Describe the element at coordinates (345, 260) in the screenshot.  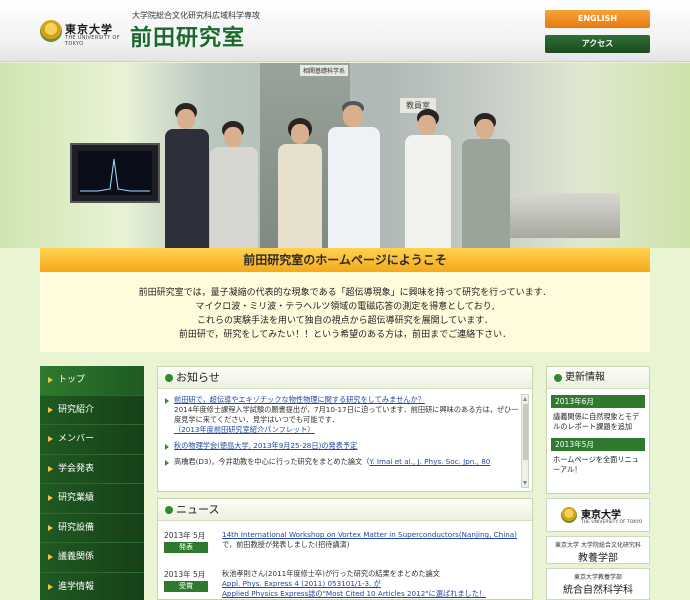
I see `welcome-heading: 前田研究室のホームページにようこそ` at that location.